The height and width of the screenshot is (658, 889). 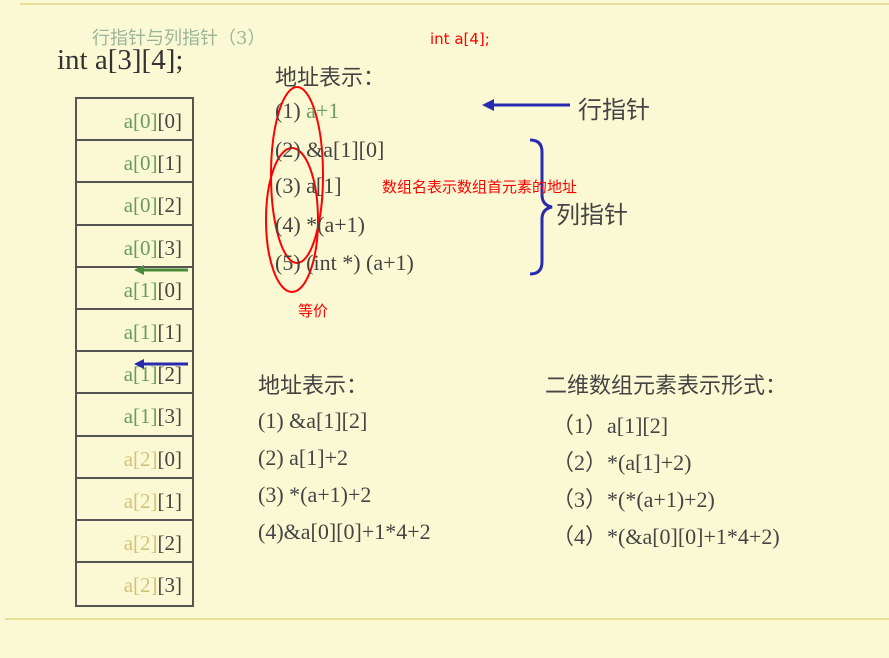 I want to click on item-expression: *(a+1), so click(x=335, y=224).